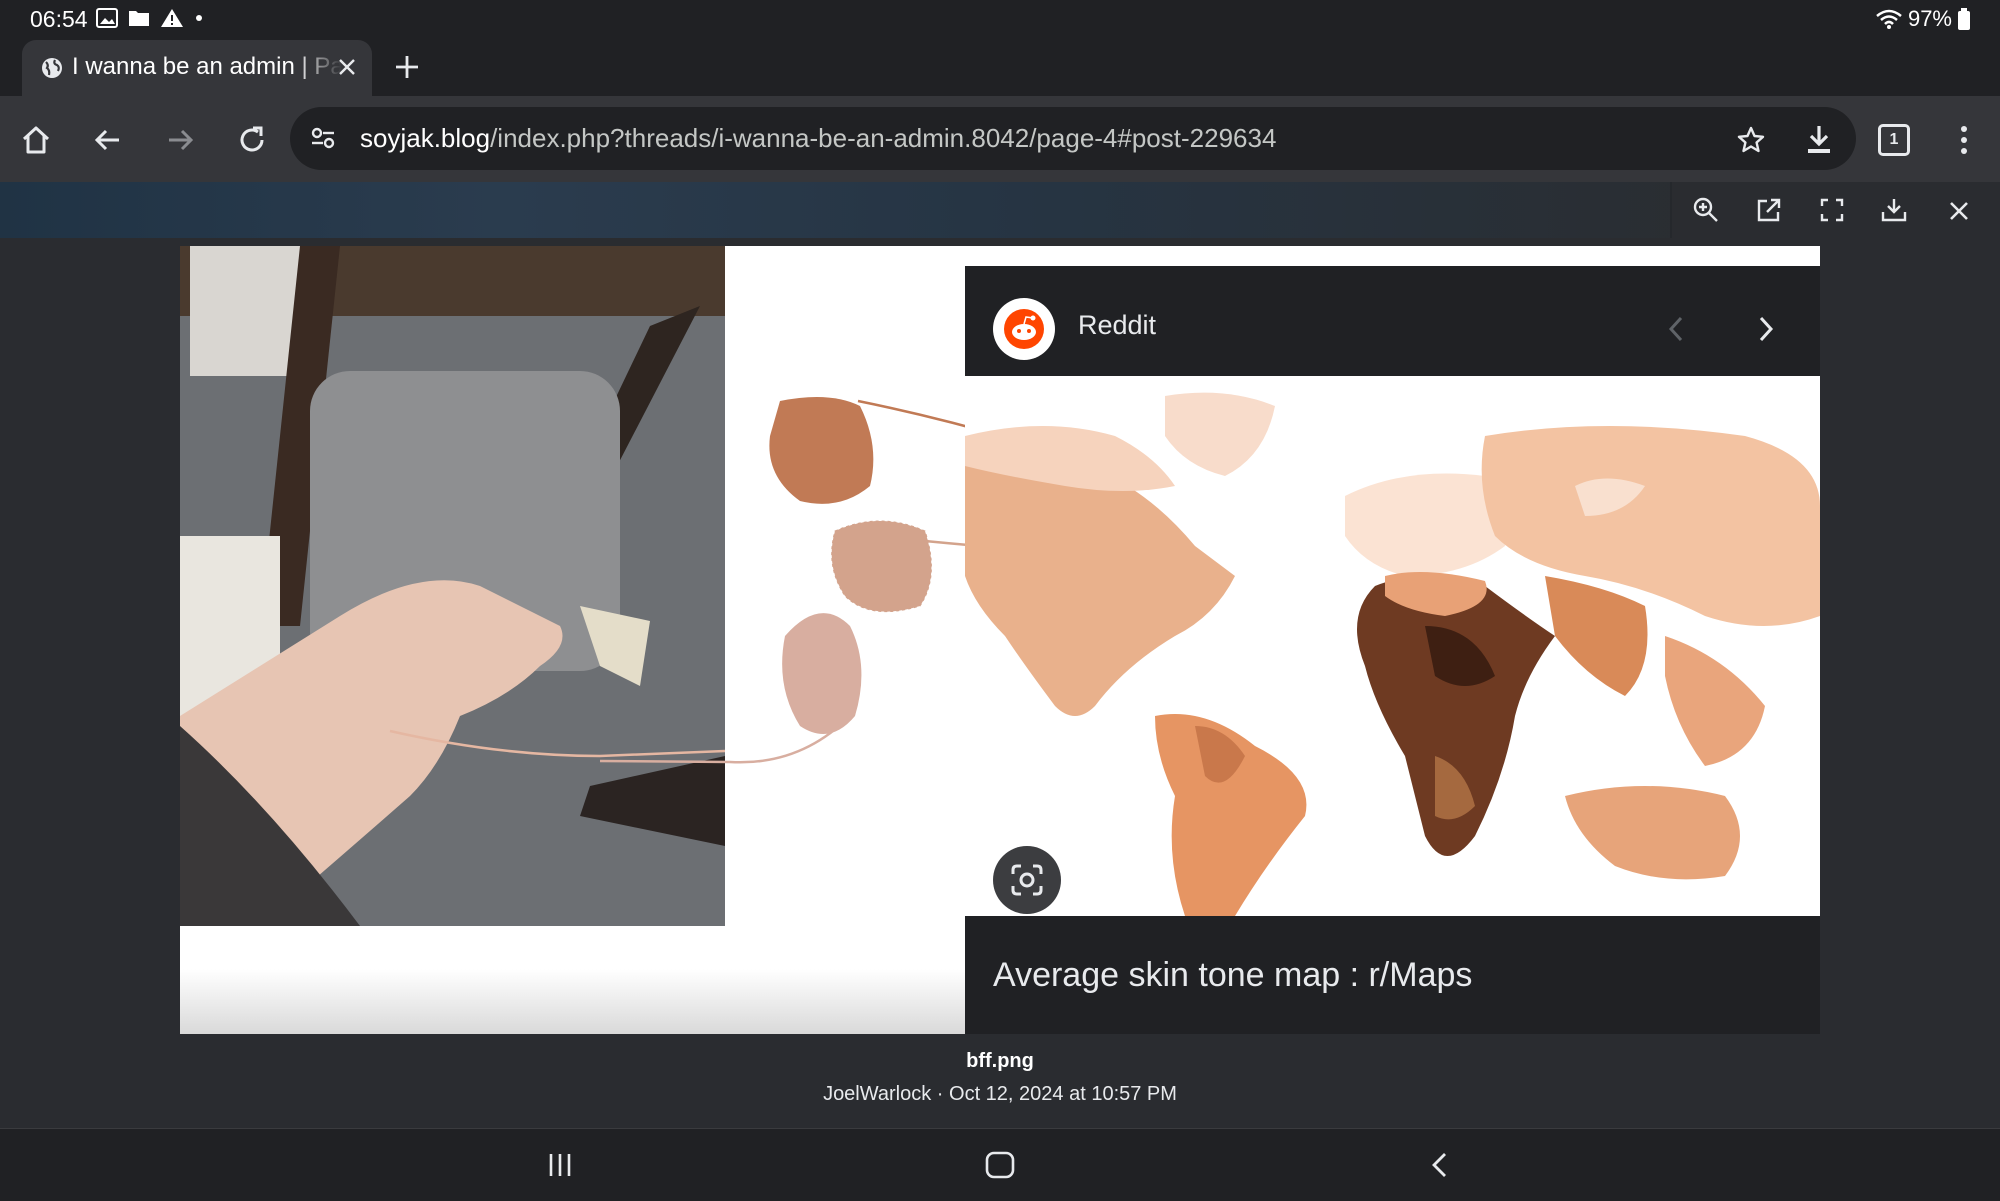  Describe the element at coordinates (1676, 329) in the screenshot. I see `previous-result-icon` at that location.